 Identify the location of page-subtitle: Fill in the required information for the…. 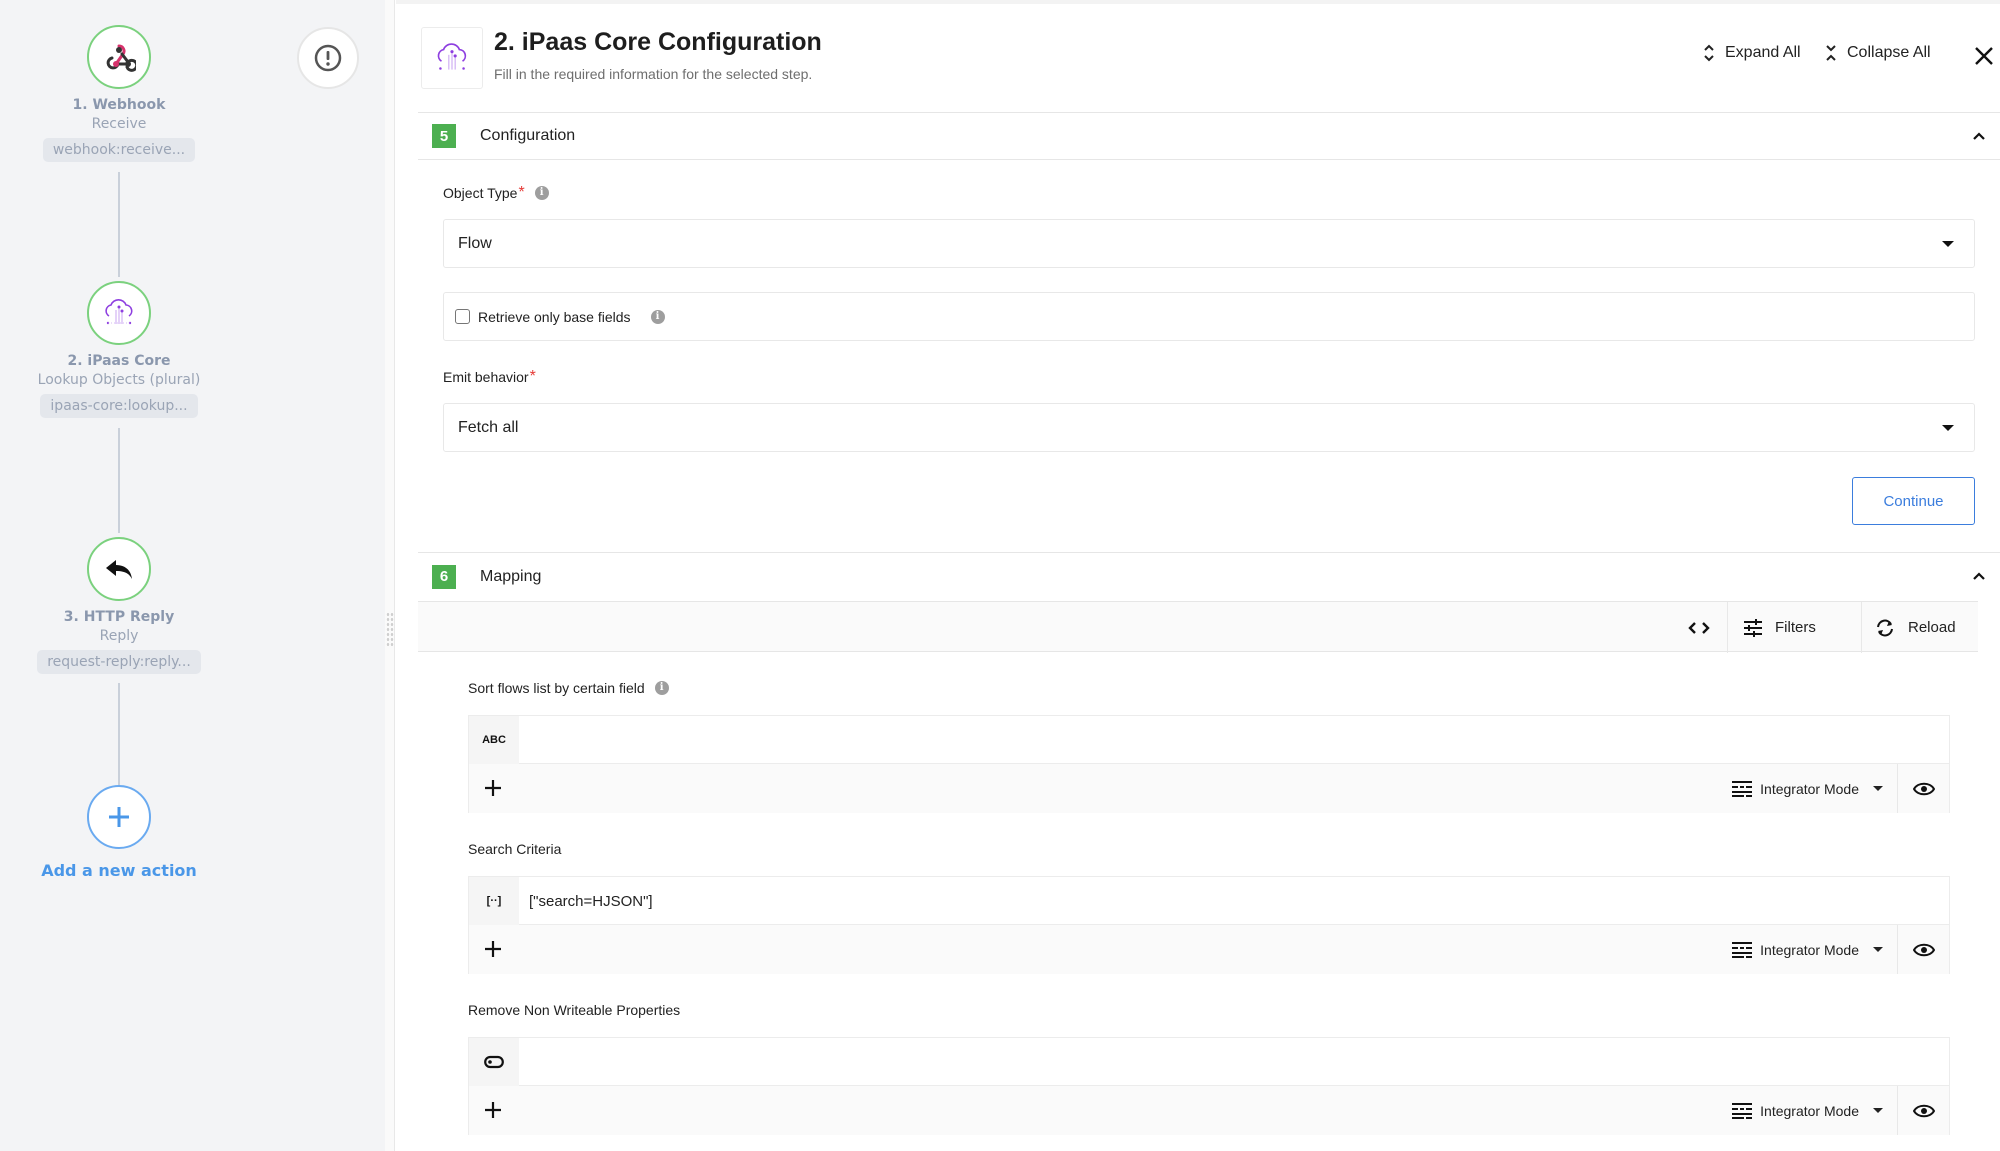
(653, 74).